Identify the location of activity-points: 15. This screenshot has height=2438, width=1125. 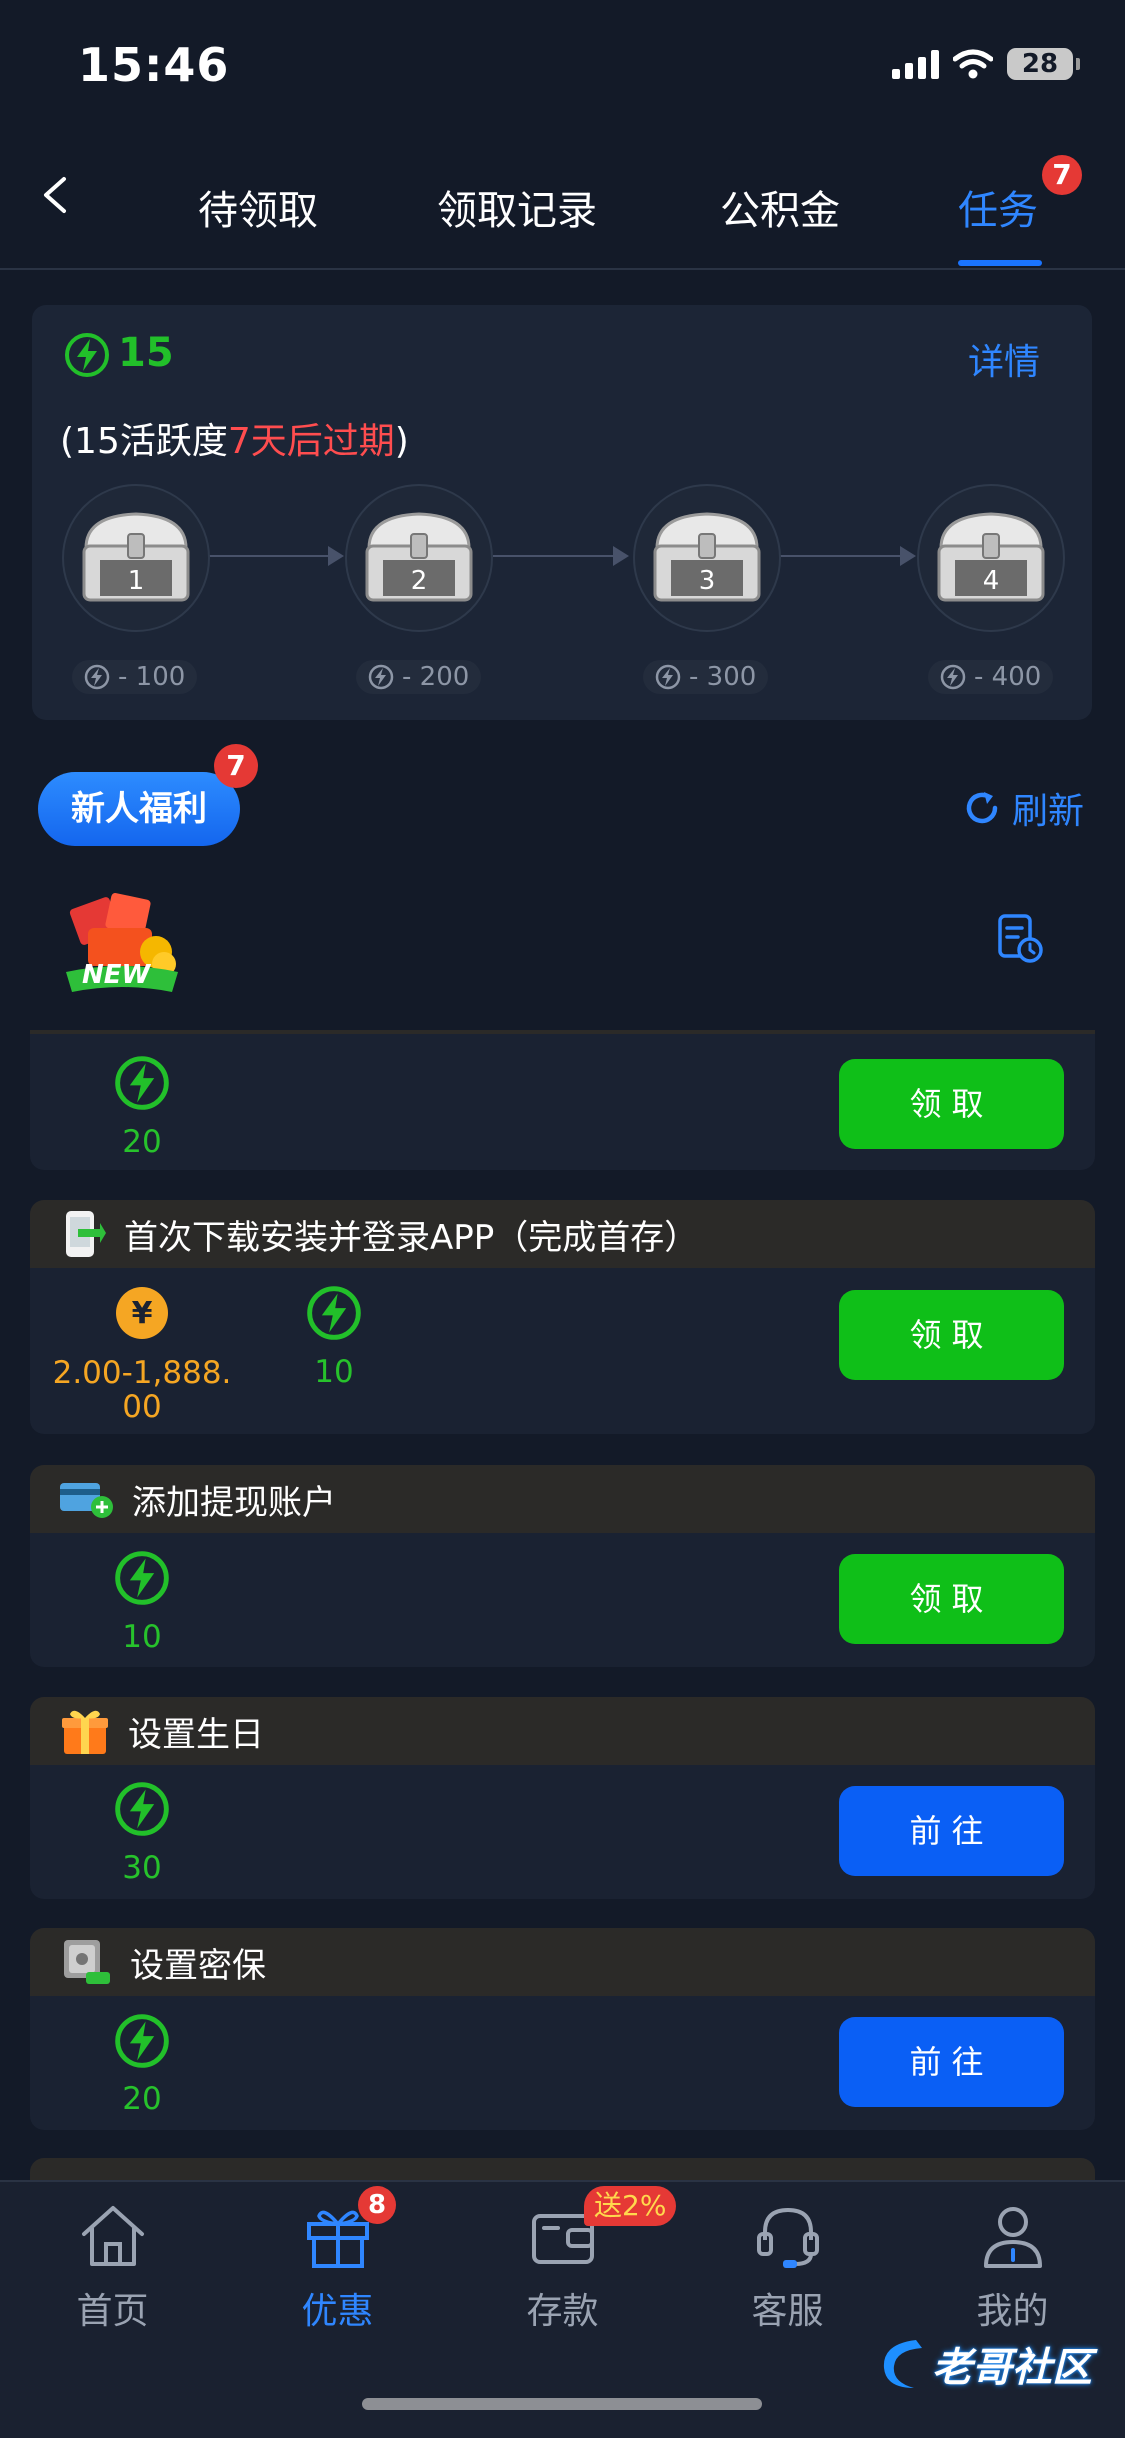
(146, 353).